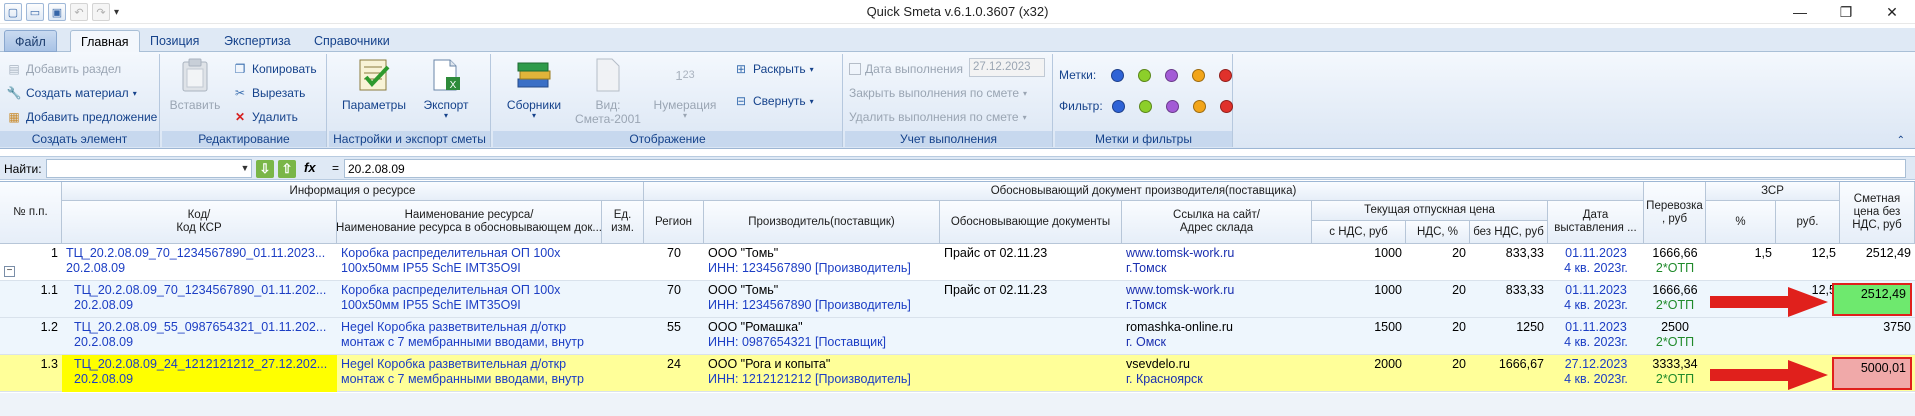 This screenshot has width=1915, height=416. I want to click on site-link: vsevdelo.ru, so click(1217, 364).